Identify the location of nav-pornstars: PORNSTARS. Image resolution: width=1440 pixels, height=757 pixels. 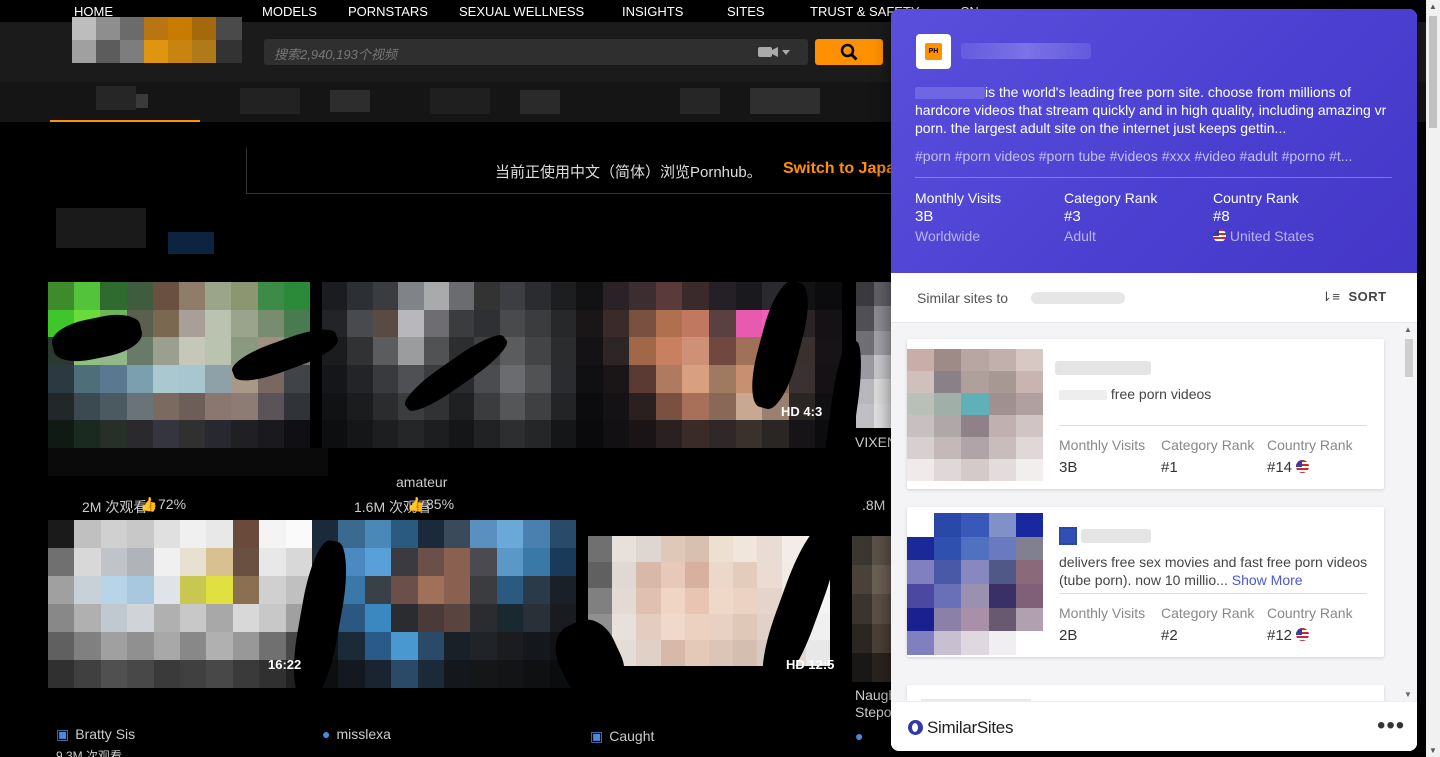
(388, 11).